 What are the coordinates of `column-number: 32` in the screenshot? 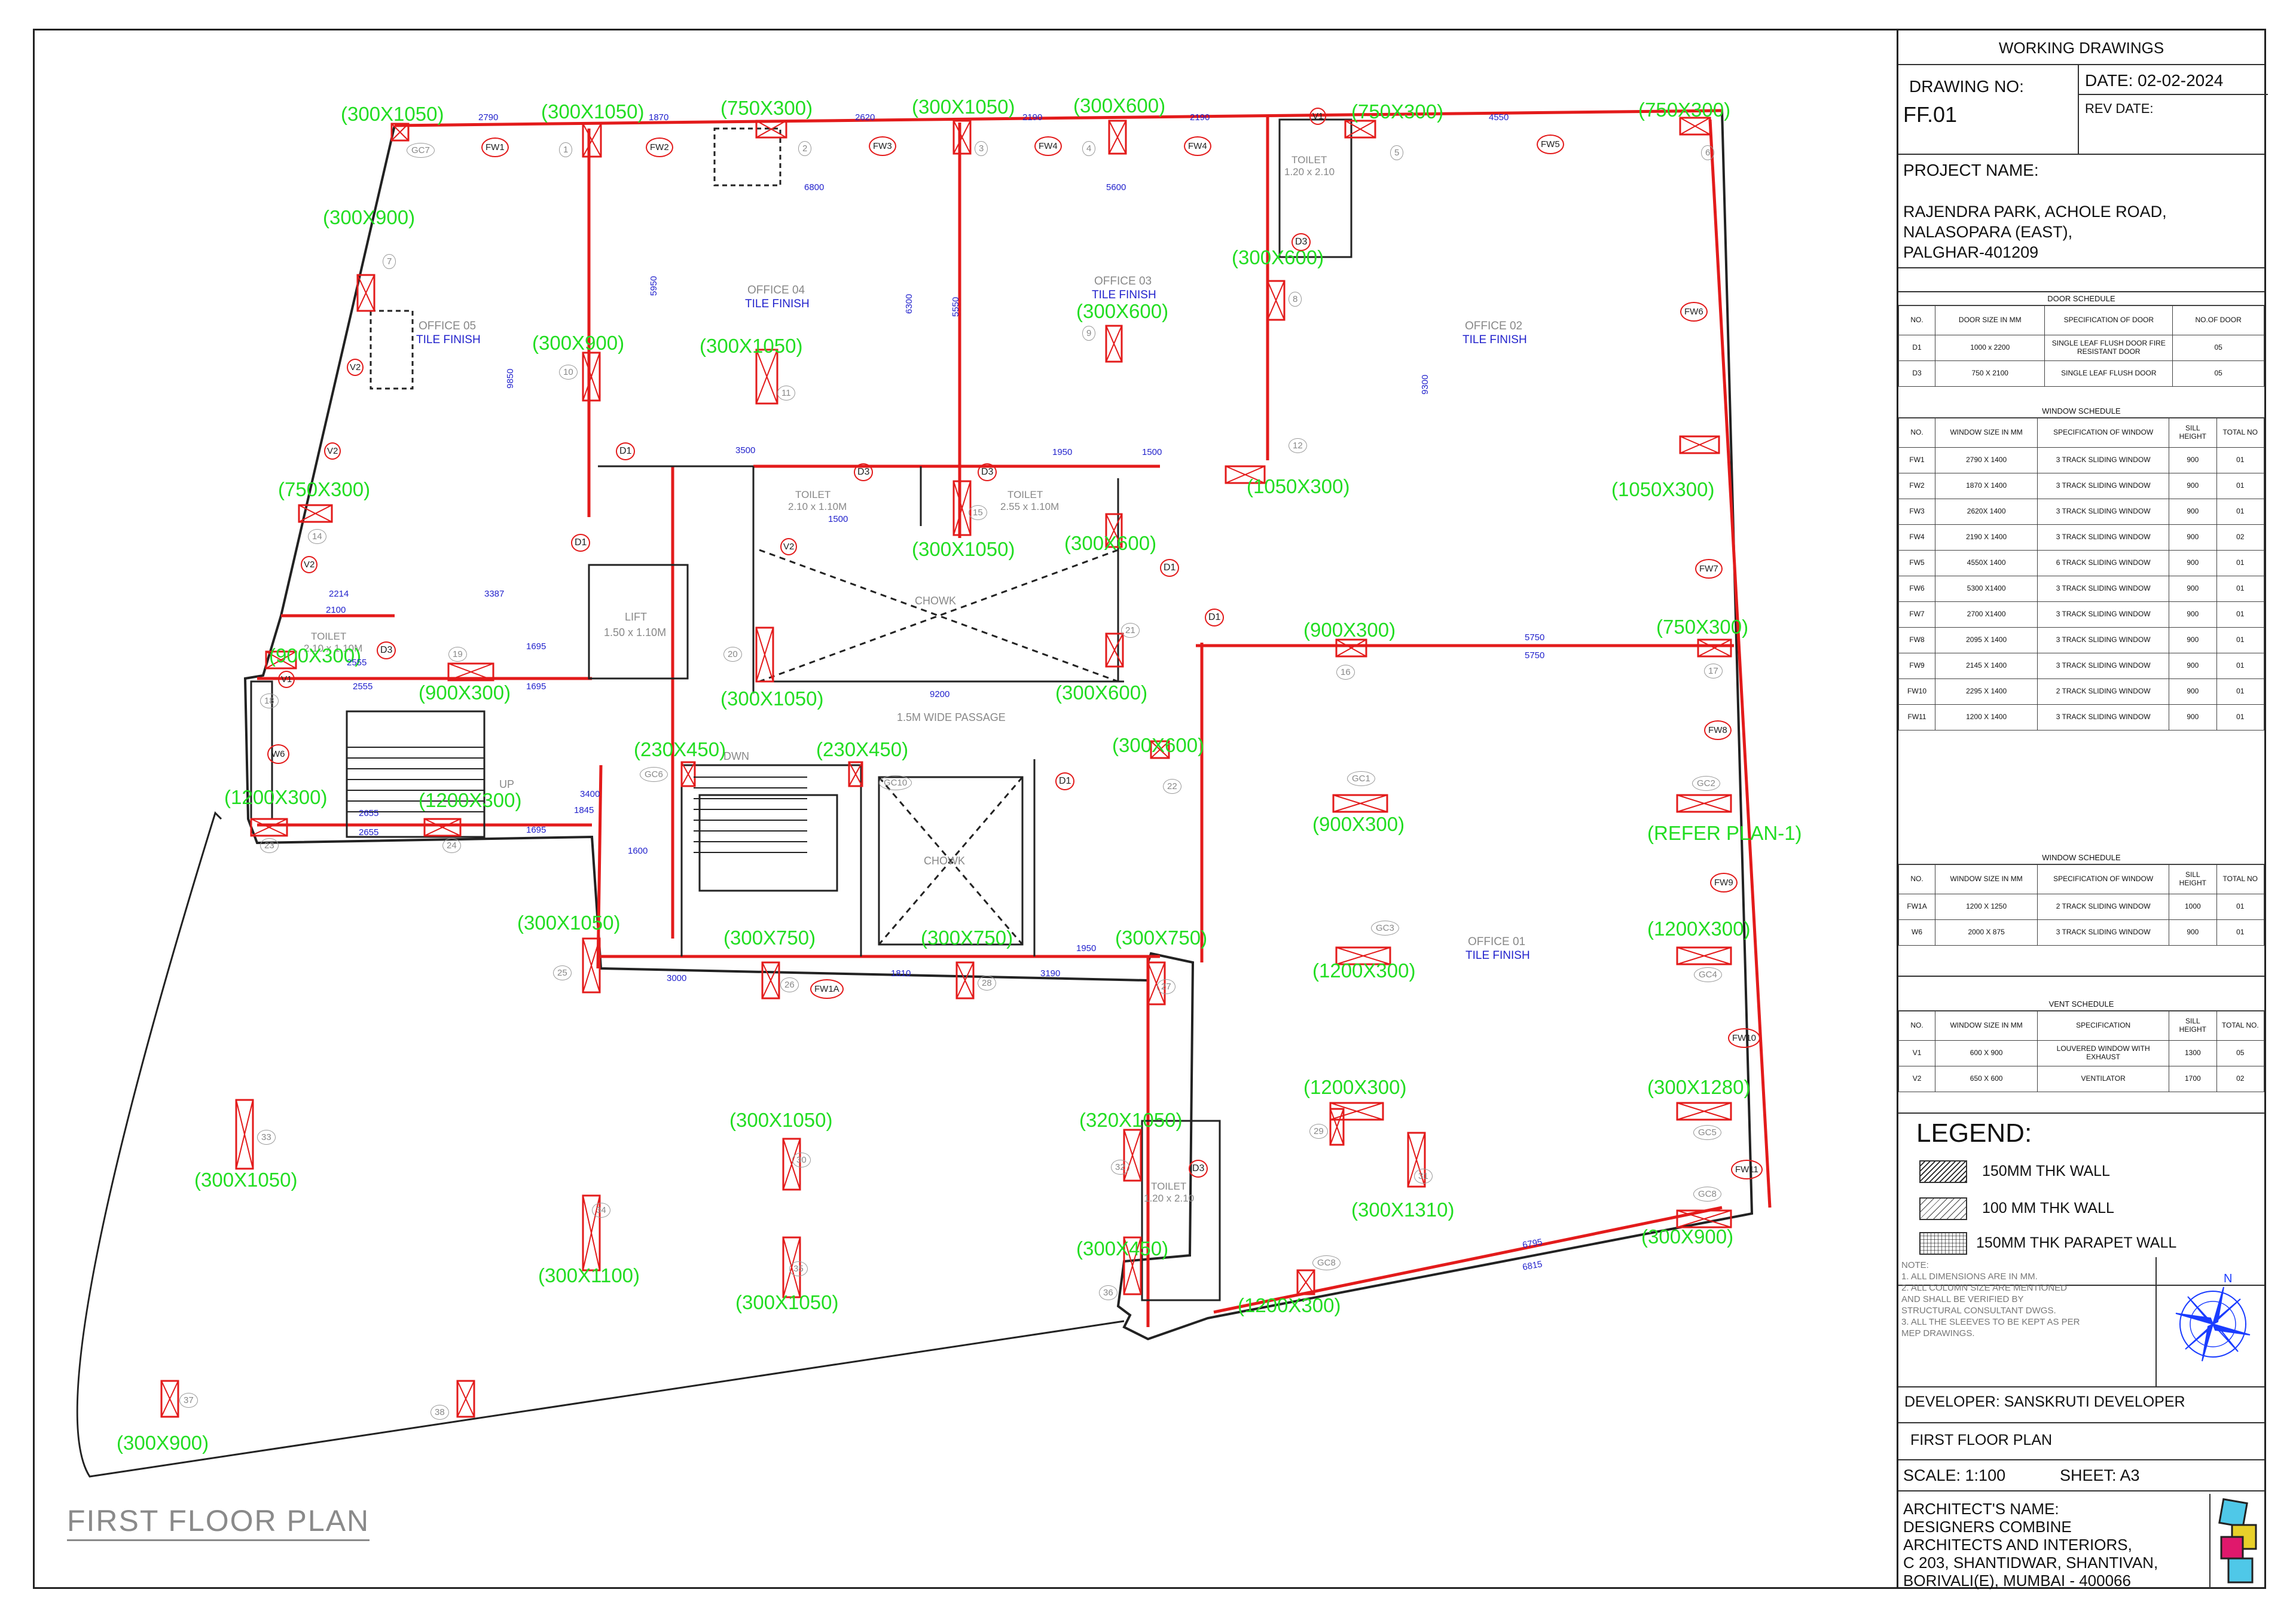 It's located at (1120, 1168).